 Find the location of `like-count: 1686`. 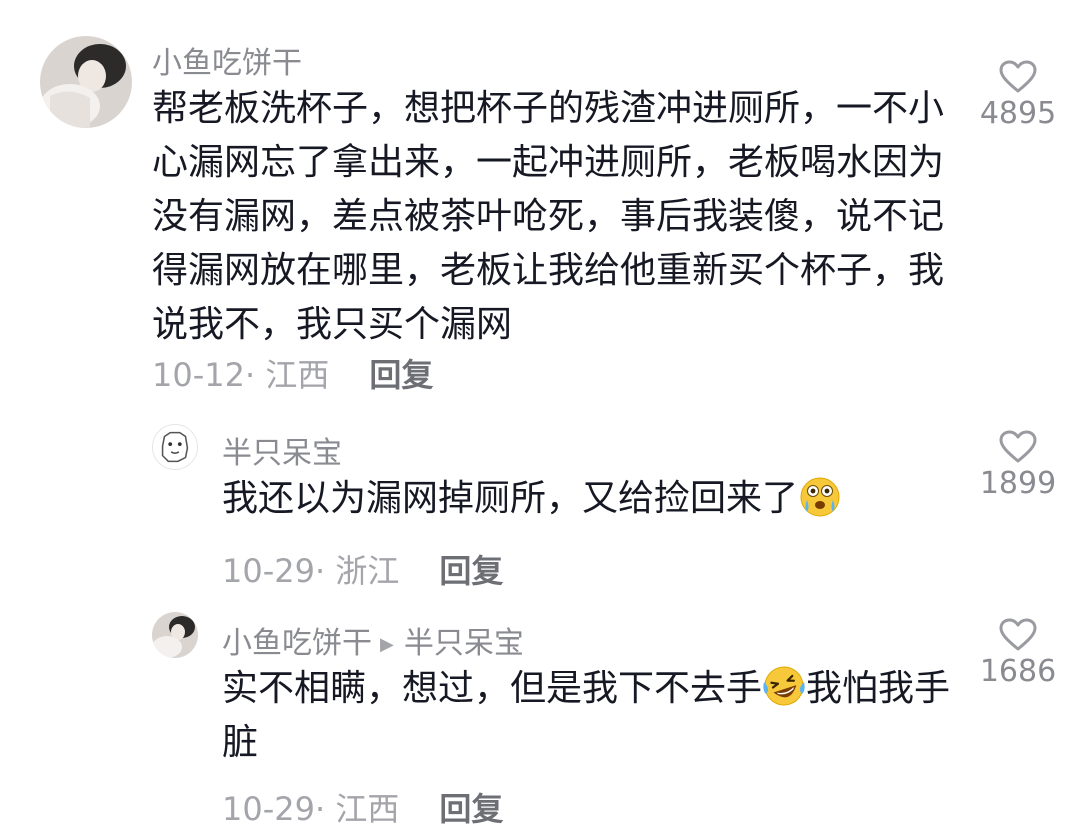

like-count: 1686 is located at coordinates (1018, 671).